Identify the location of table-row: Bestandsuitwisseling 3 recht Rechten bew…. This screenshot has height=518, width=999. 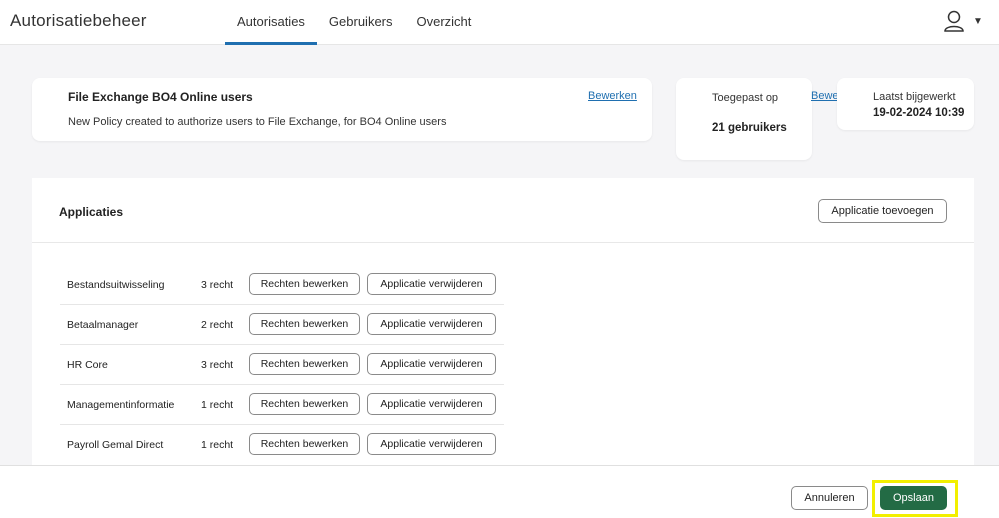
(282, 285).